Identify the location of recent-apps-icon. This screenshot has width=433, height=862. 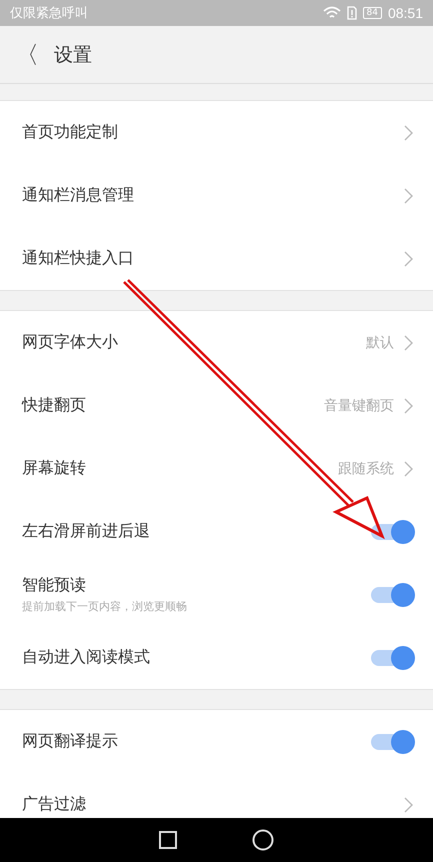
(168, 840).